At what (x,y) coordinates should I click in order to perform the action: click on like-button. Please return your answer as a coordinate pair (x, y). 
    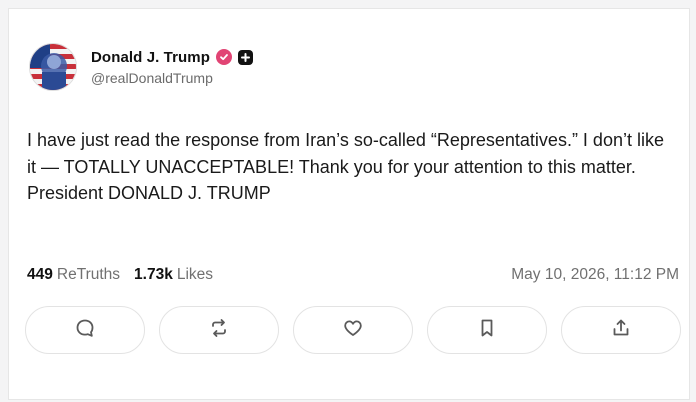
    Looking at the image, I should click on (353, 330).